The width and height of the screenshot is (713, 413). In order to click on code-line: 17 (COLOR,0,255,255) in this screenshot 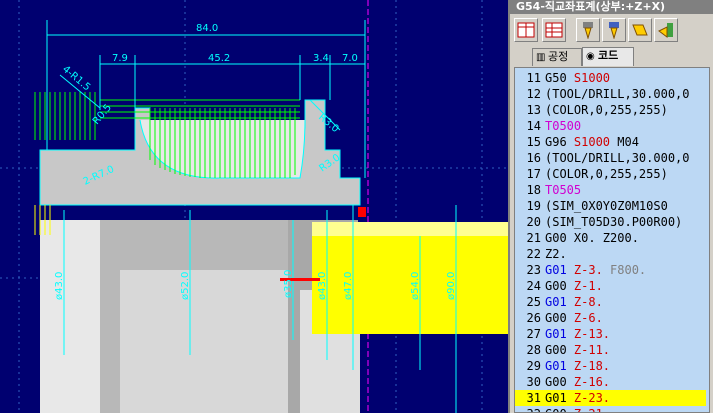, I will do `click(612, 174)`.